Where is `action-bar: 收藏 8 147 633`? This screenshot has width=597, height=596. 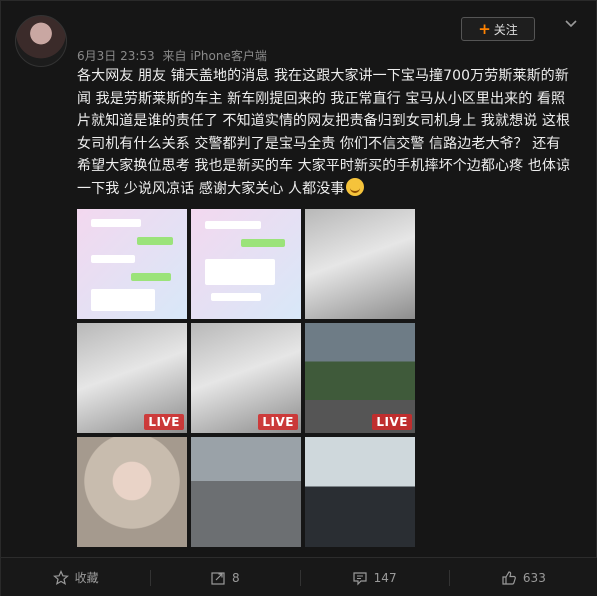
action-bar: 收藏 8 147 633 is located at coordinates (299, 576).